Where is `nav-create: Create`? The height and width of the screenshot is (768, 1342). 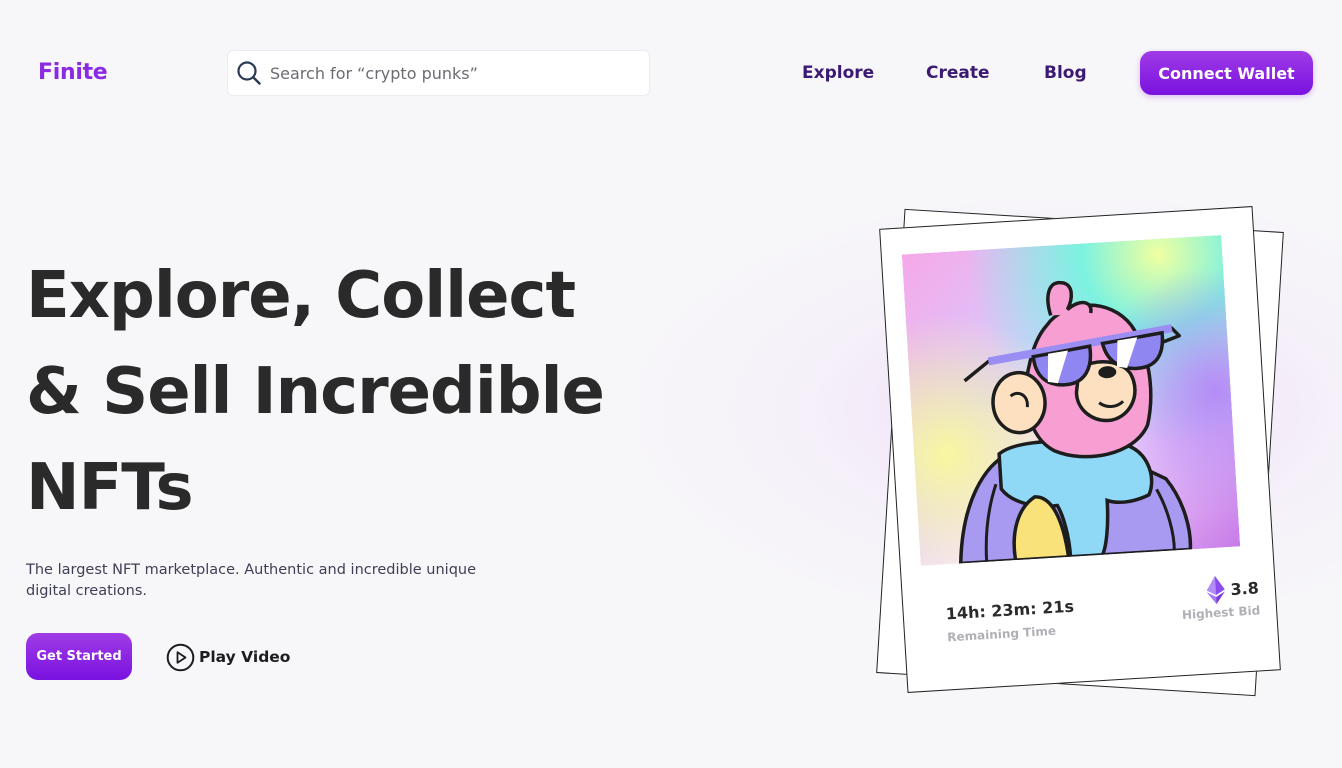
nav-create: Create is located at coordinates (958, 73).